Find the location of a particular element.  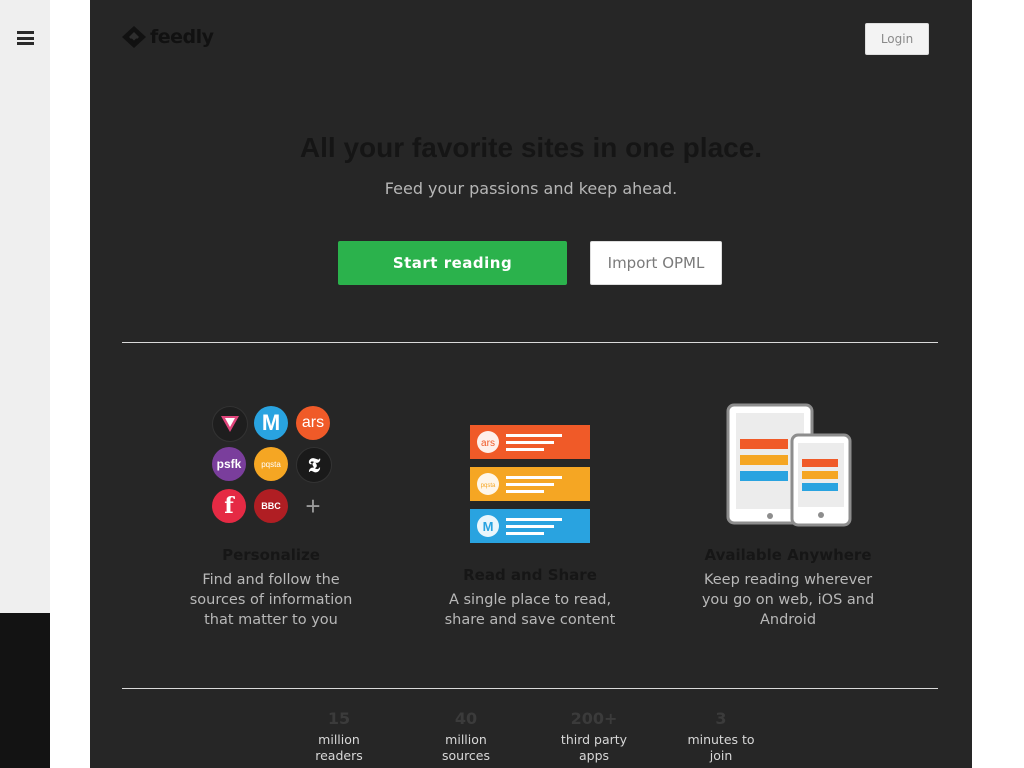

svg-text: ars is located at coordinates (488, 443).